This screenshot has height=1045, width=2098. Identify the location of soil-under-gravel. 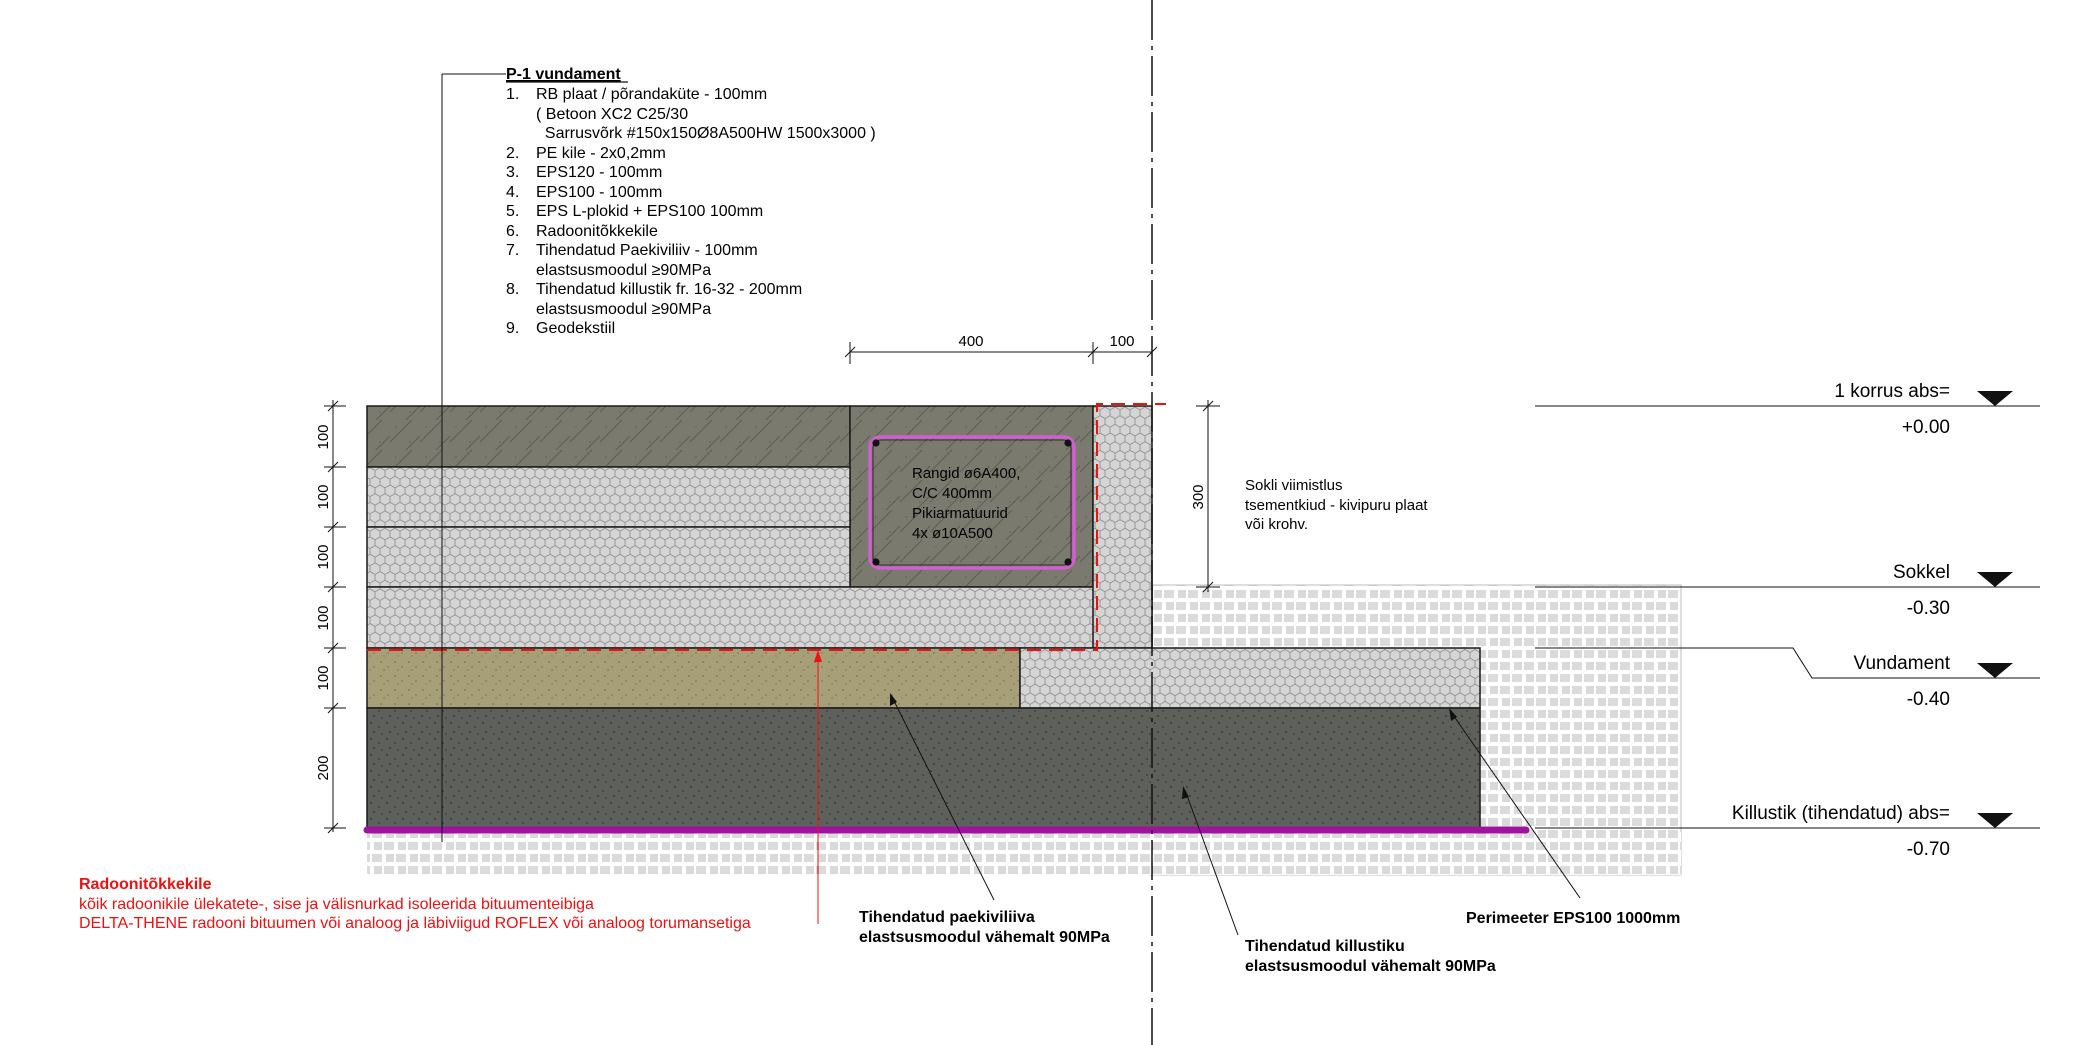
(1024, 853).